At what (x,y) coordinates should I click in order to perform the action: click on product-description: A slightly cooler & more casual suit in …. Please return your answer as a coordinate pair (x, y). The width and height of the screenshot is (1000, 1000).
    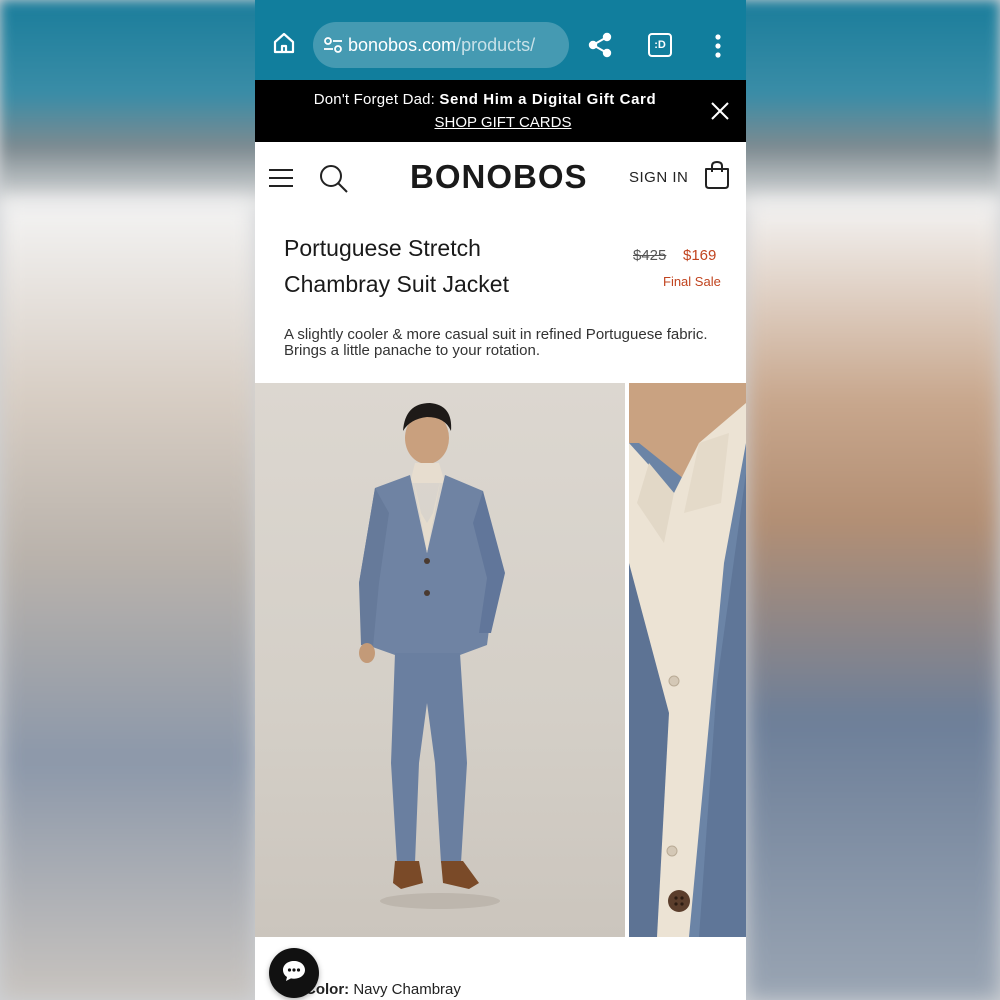
    Looking at the image, I should click on (496, 342).